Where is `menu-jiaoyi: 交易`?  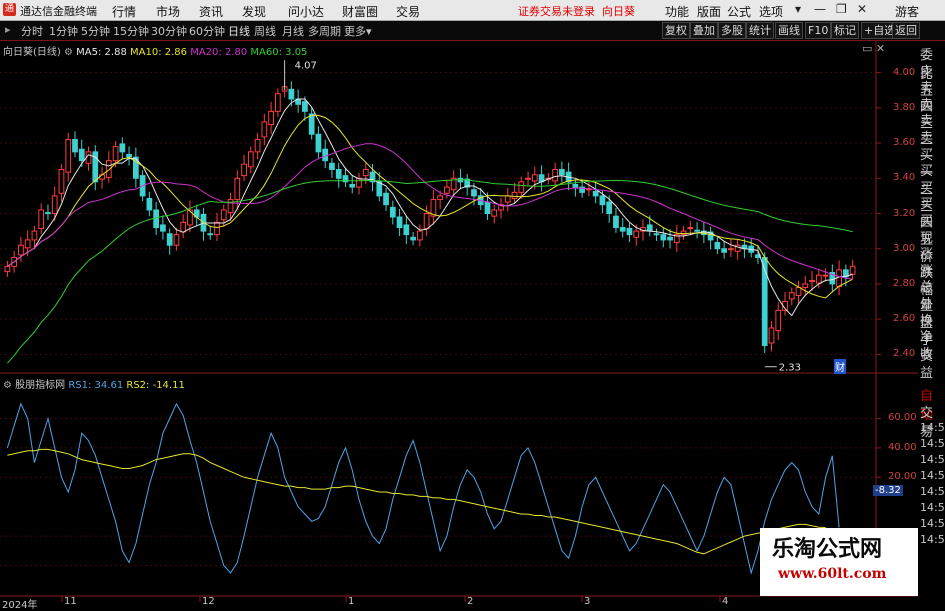
menu-jiaoyi: 交易 is located at coordinates (408, 11).